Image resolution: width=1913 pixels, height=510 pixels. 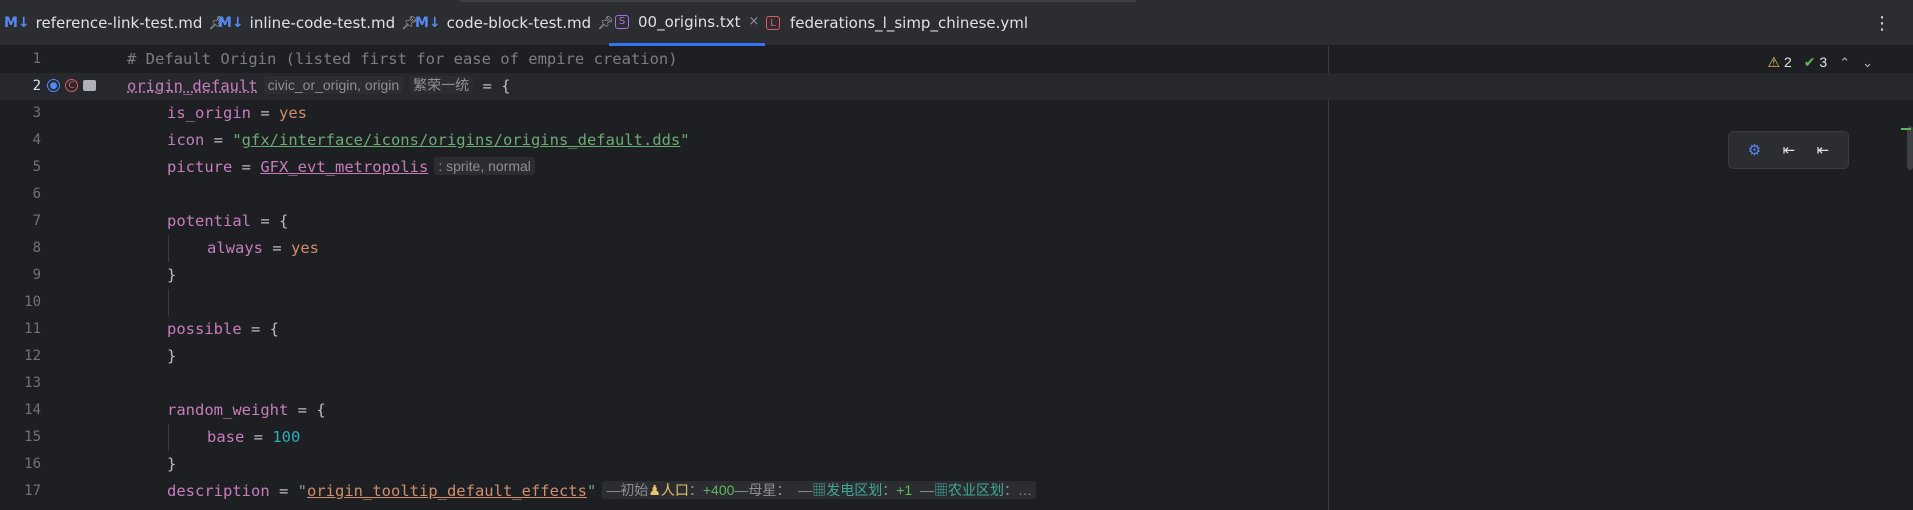 I want to click on tab-federations-yml: L federations_l_simp_chinese.yml, so click(x=897, y=23).